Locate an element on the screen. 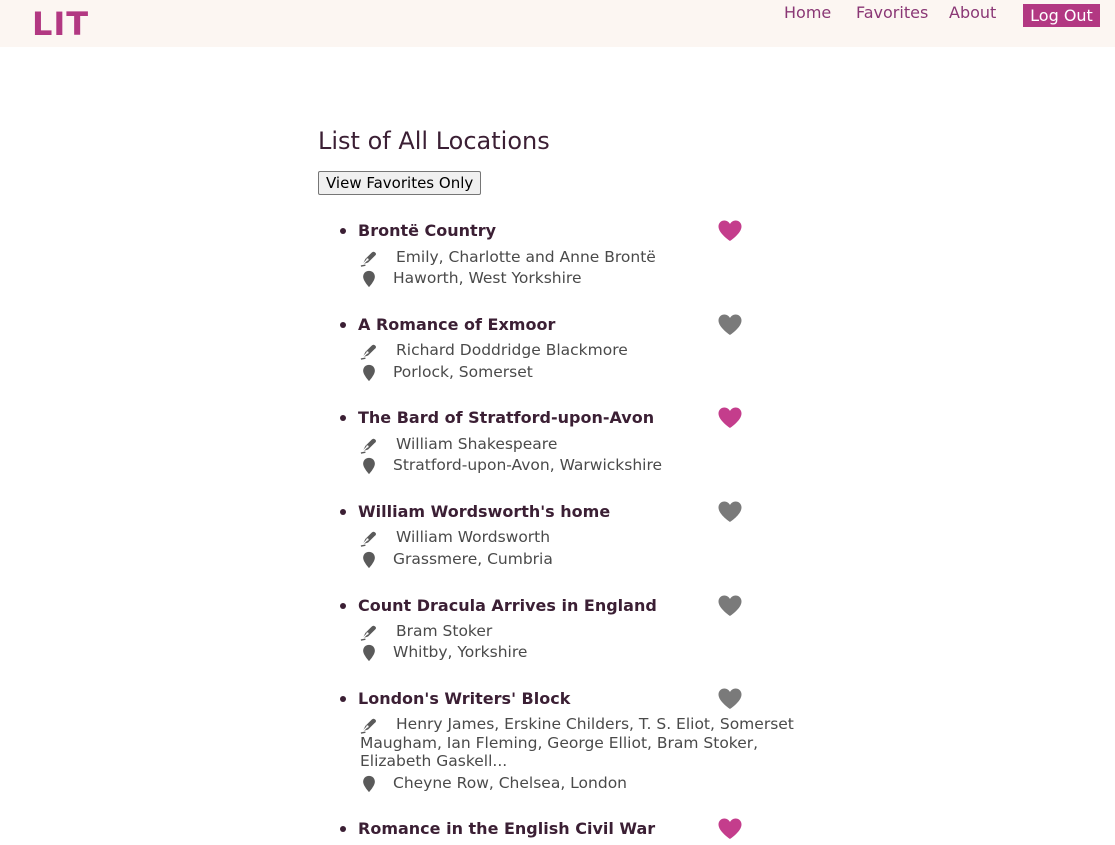 The image size is (1115, 845). author-row: Bram Stoker is located at coordinates (585, 631).